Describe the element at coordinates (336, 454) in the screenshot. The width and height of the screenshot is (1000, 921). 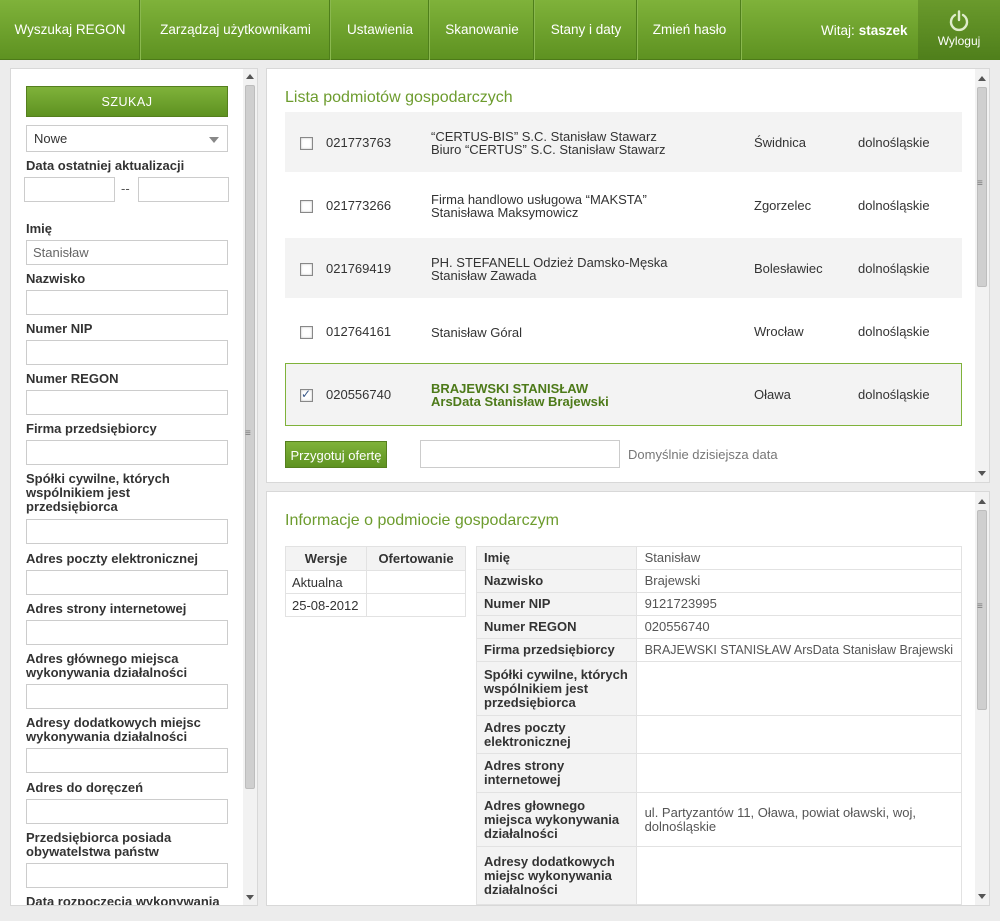
I see `prepare-offer-button: Przygotuj ofertę` at that location.